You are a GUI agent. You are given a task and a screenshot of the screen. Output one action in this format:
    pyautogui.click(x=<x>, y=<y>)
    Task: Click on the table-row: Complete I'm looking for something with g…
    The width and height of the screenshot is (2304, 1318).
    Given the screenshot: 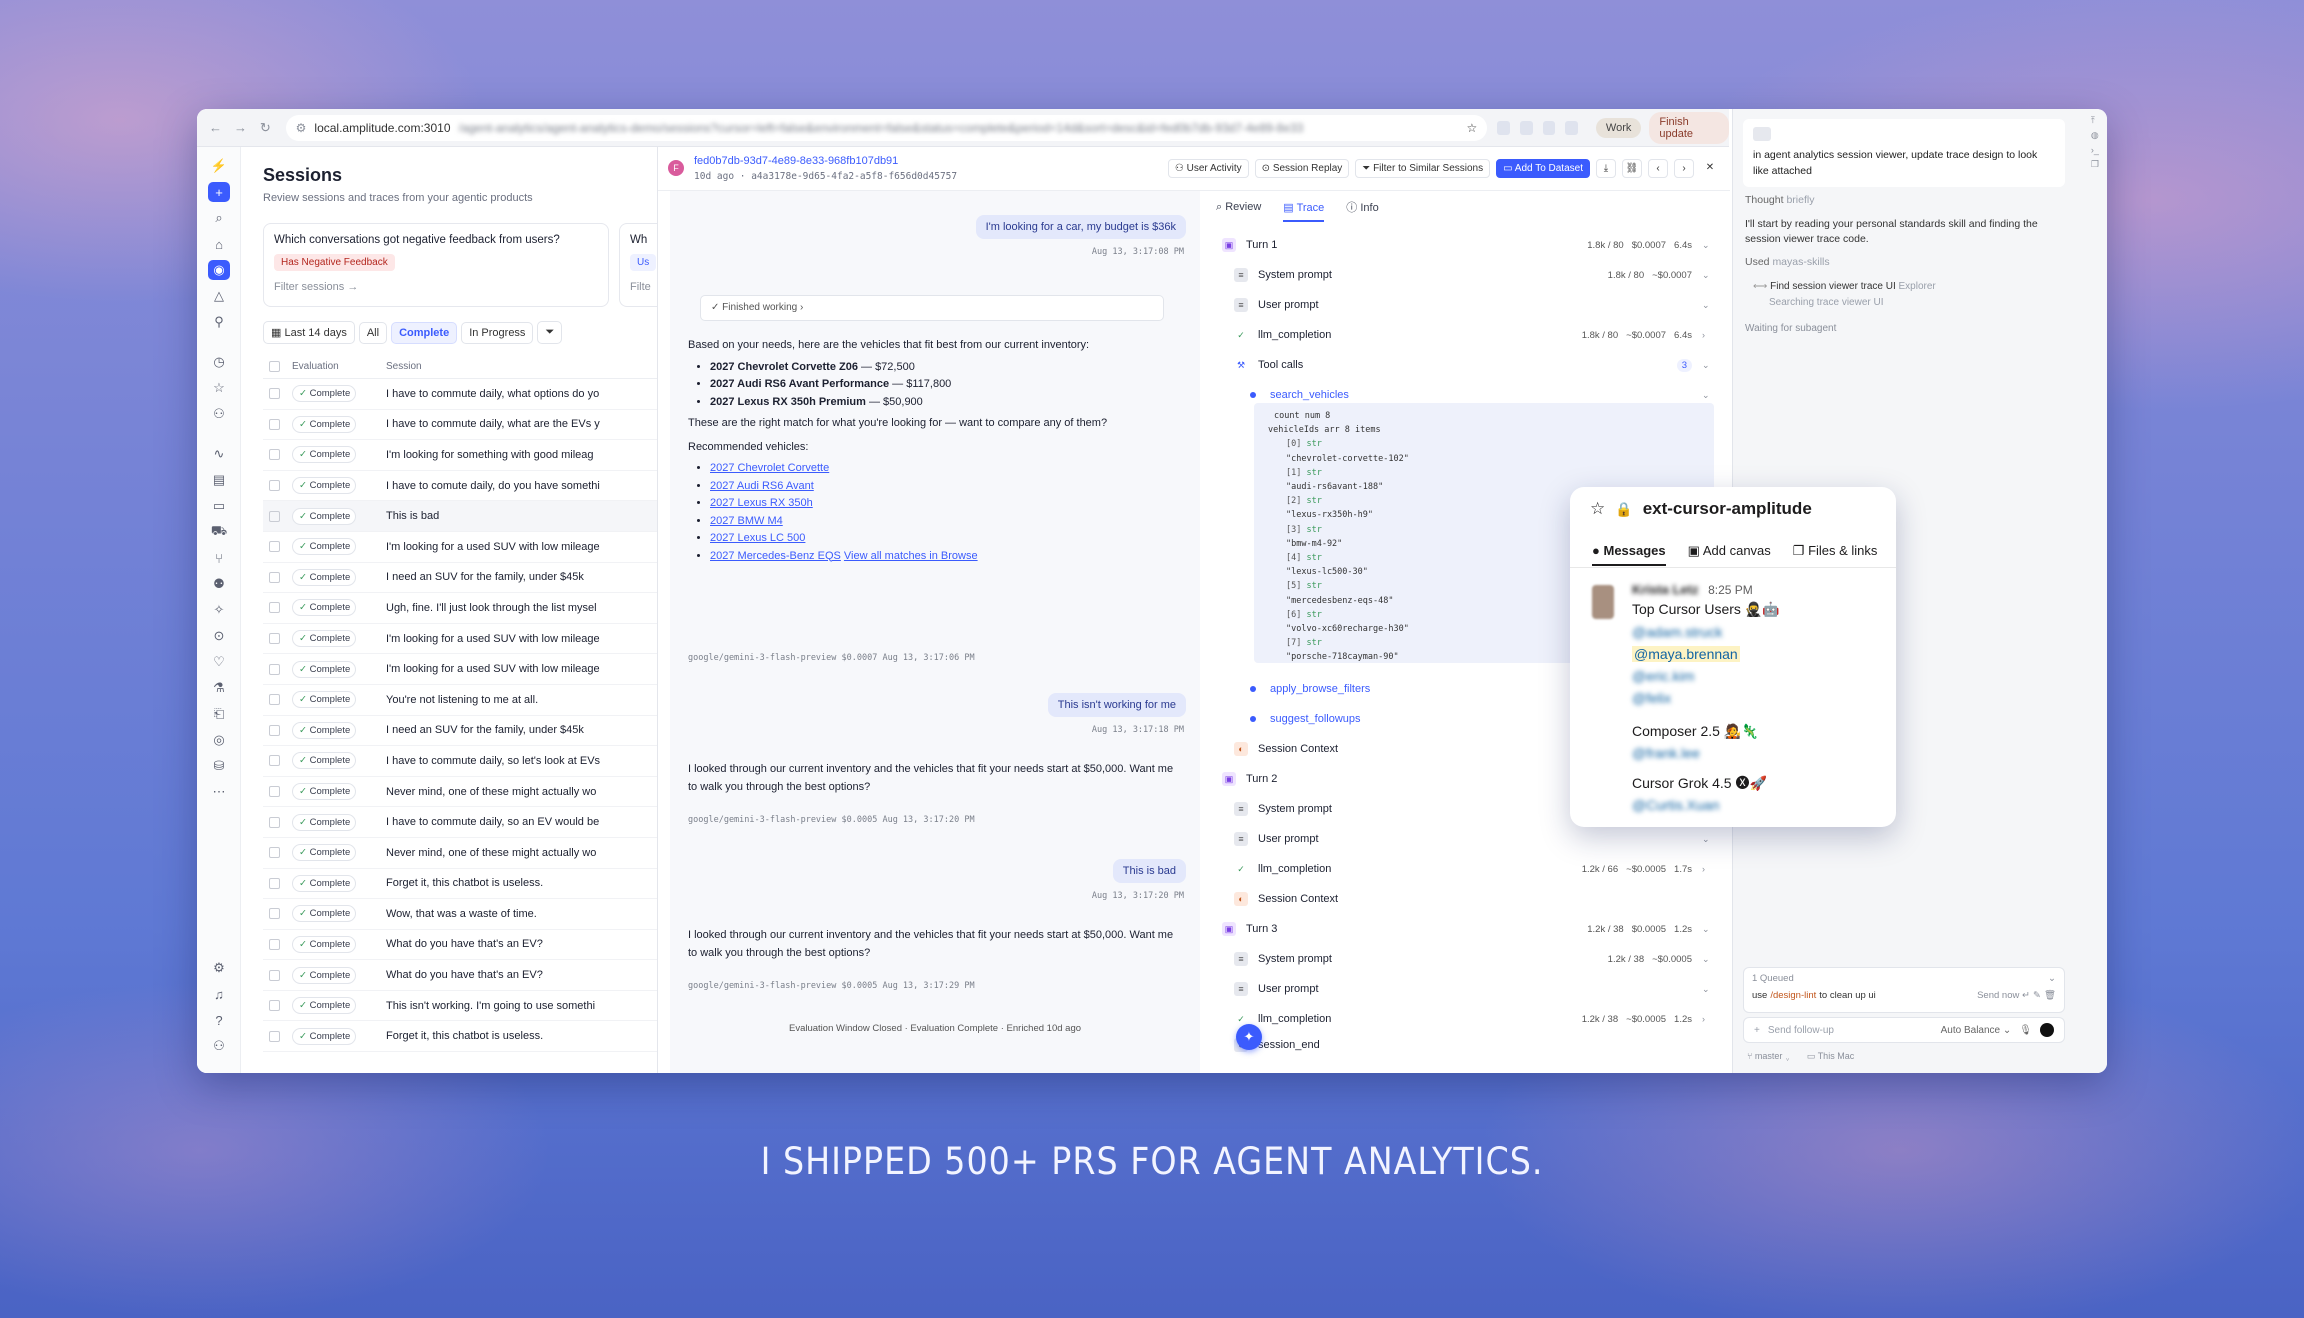 What is the action you would take?
    pyautogui.click(x=460, y=455)
    